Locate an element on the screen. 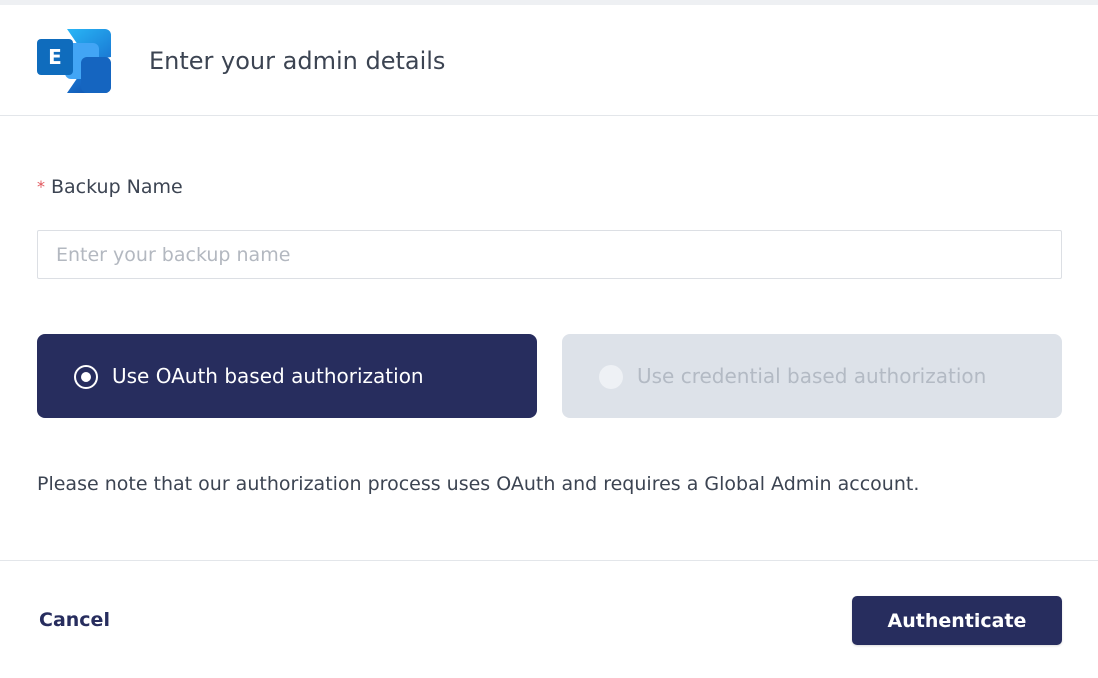  credential-option: Use credential based authorization is located at coordinates (812, 376).